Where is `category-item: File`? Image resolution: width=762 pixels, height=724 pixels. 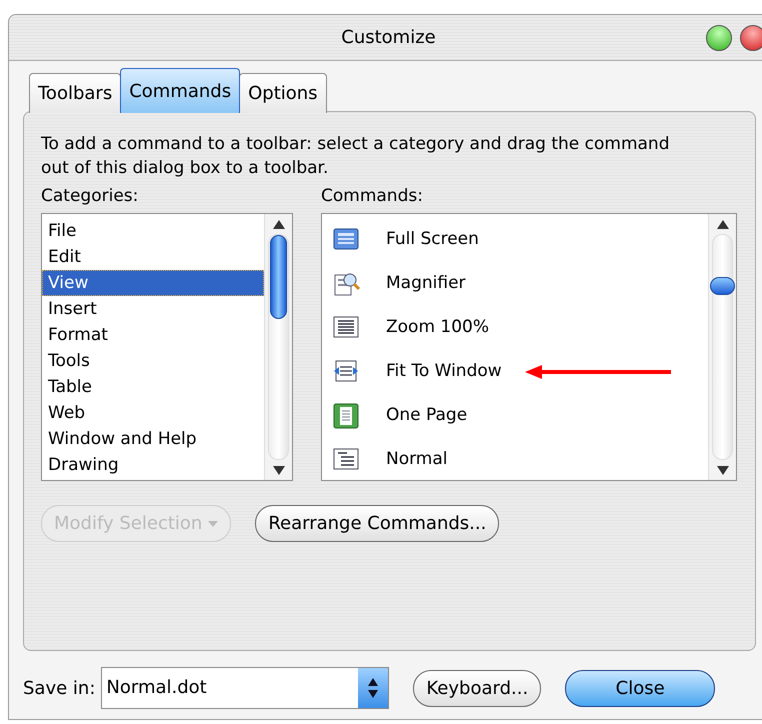 category-item: File is located at coordinates (153, 231).